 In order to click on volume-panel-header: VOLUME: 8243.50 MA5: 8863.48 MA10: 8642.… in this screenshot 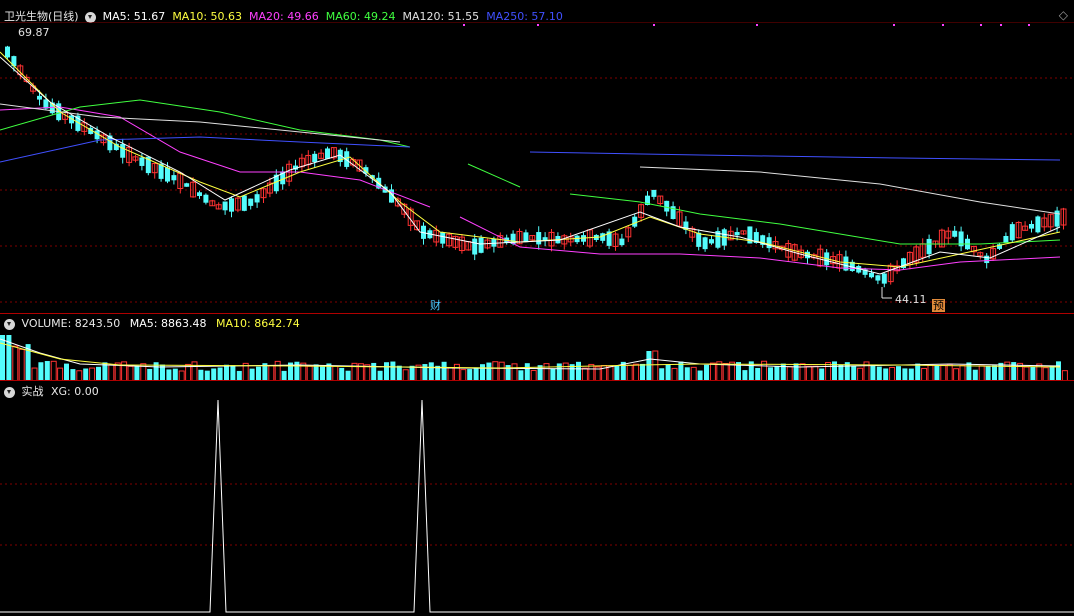, I will do `click(152, 323)`.